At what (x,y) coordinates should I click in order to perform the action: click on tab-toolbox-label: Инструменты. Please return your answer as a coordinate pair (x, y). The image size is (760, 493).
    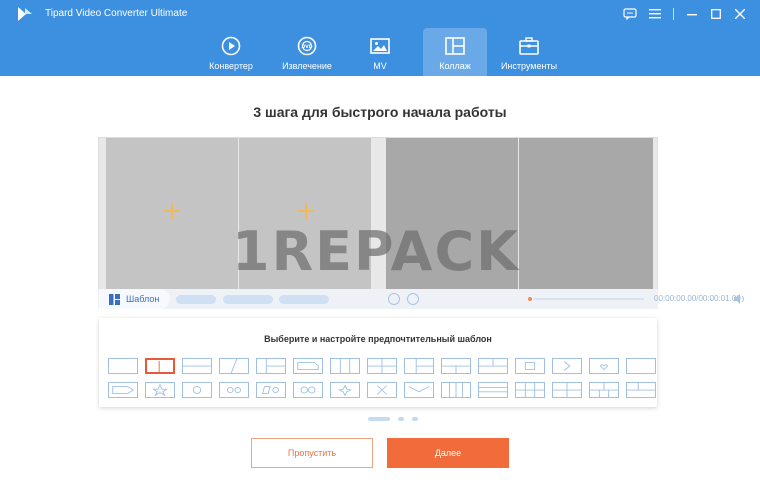
    Looking at the image, I should click on (529, 66).